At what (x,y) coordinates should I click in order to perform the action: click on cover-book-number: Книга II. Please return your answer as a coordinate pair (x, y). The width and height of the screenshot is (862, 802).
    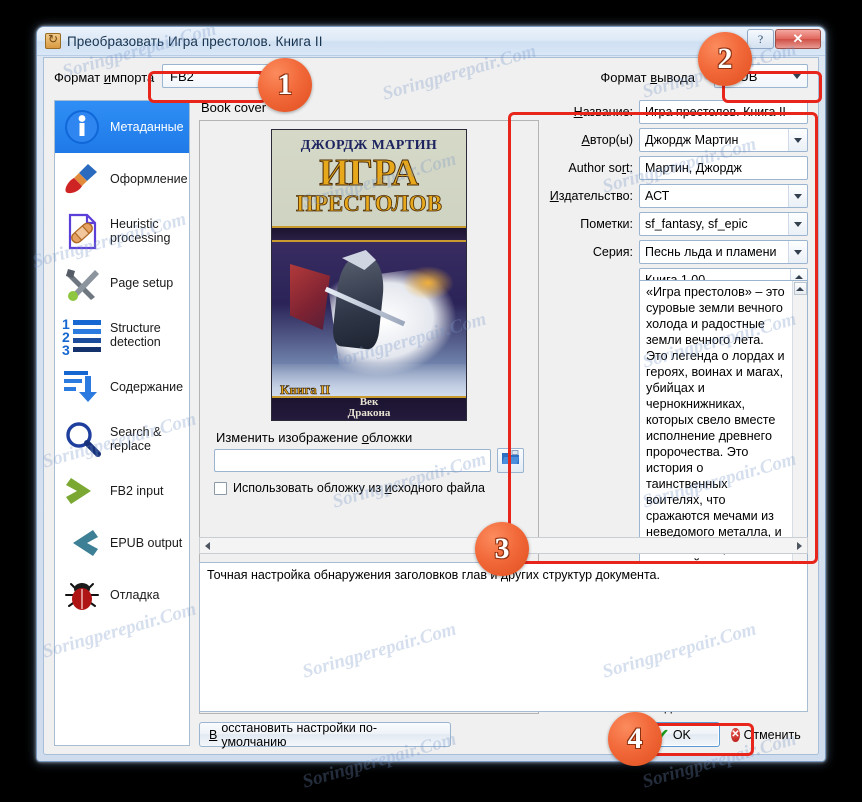
    Looking at the image, I should click on (305, 390).